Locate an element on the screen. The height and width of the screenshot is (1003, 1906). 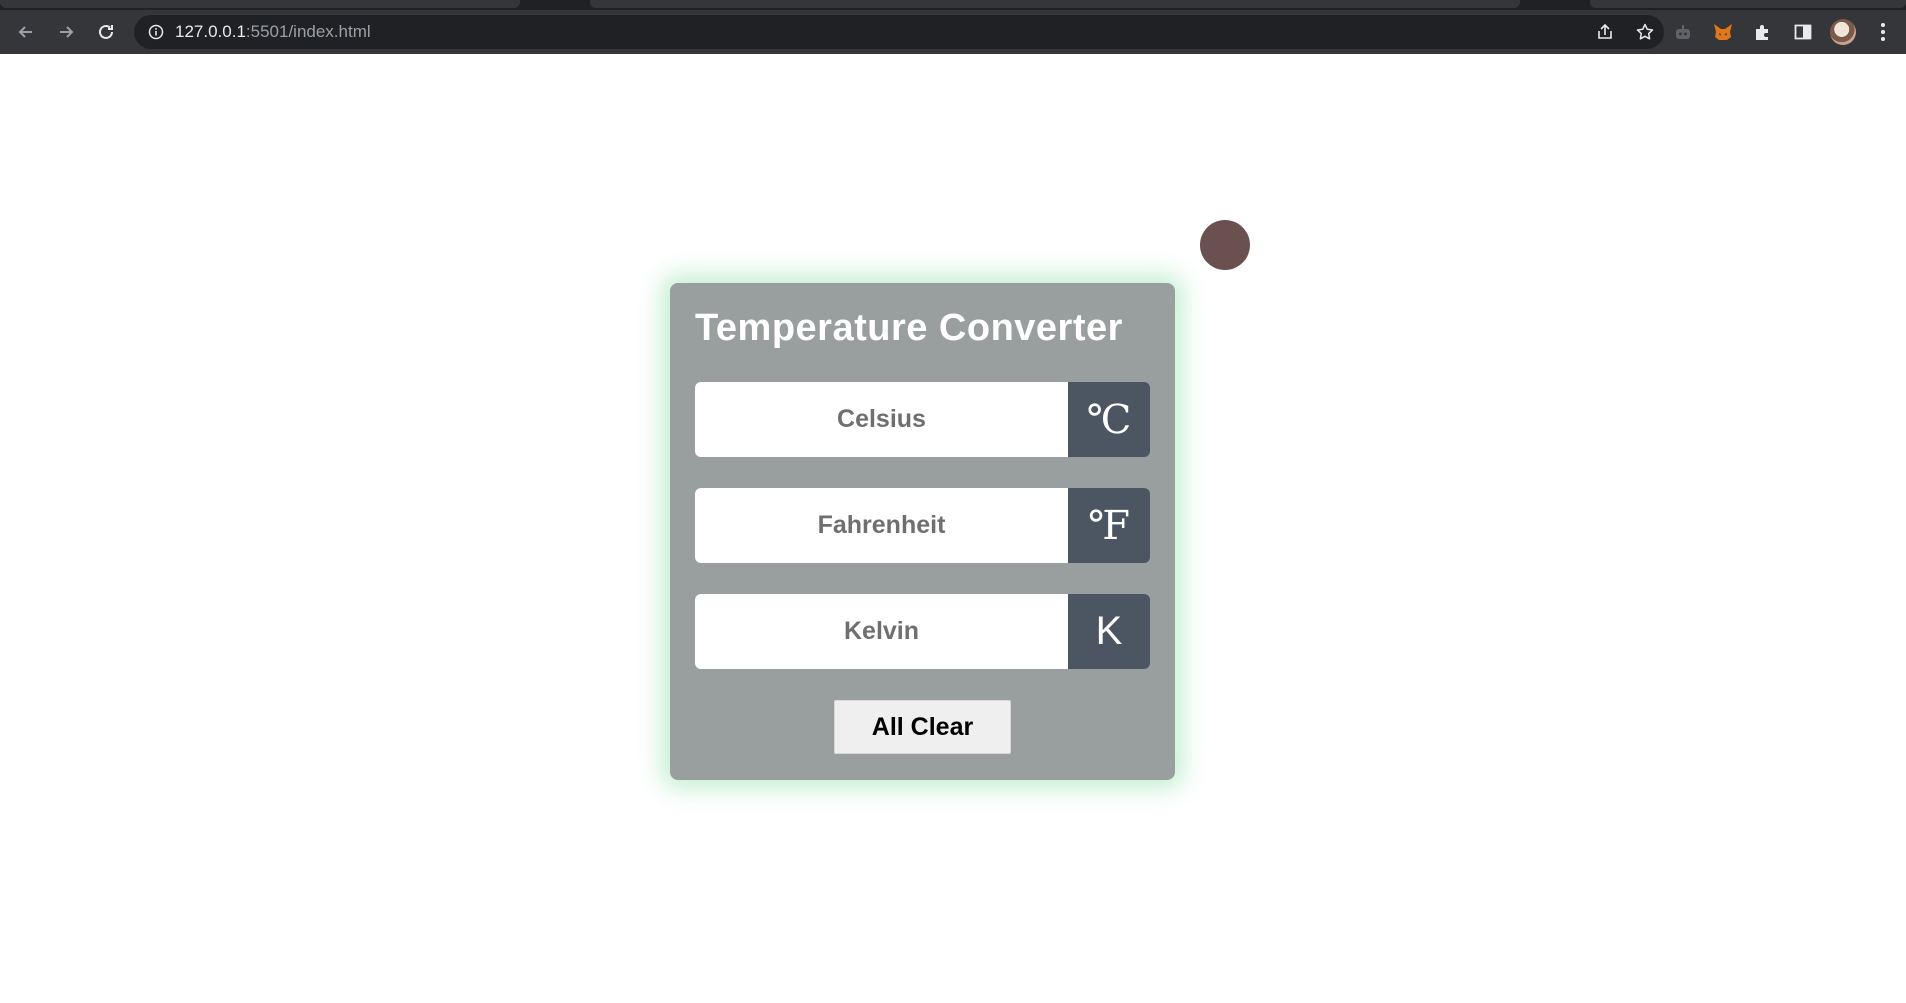
fahrenheit-row: ℉ is located at coordinates (922, 525).